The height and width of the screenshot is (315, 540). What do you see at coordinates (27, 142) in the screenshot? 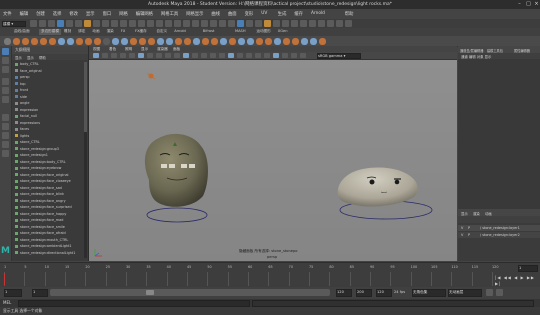
I see `outliner-item: stone_CTRL` at bounding box center [27, 142].